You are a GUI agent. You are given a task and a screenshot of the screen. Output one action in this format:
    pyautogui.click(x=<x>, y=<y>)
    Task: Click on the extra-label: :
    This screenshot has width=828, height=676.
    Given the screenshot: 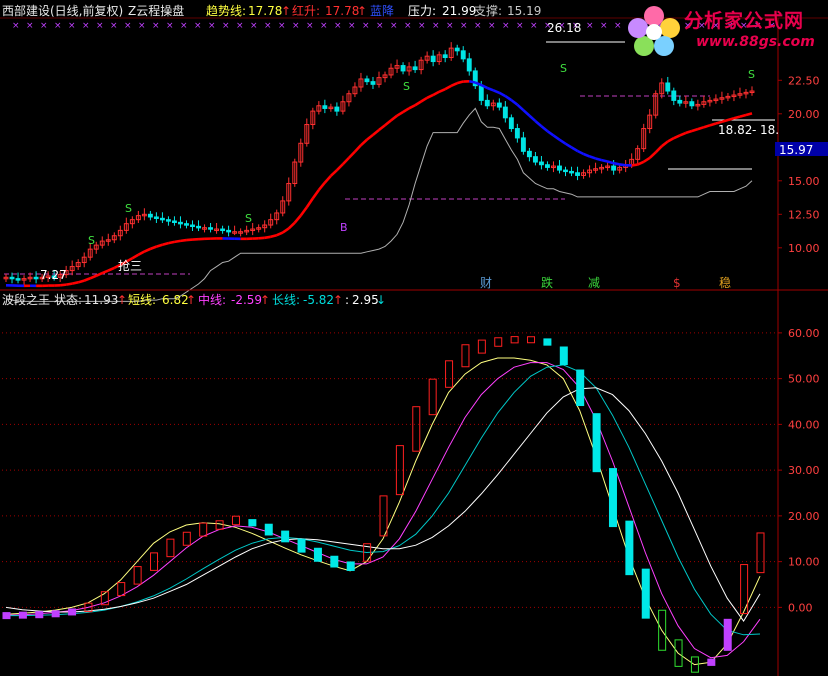 What is the action you would take?
    pyautogui.click(x=347, y=300)
    